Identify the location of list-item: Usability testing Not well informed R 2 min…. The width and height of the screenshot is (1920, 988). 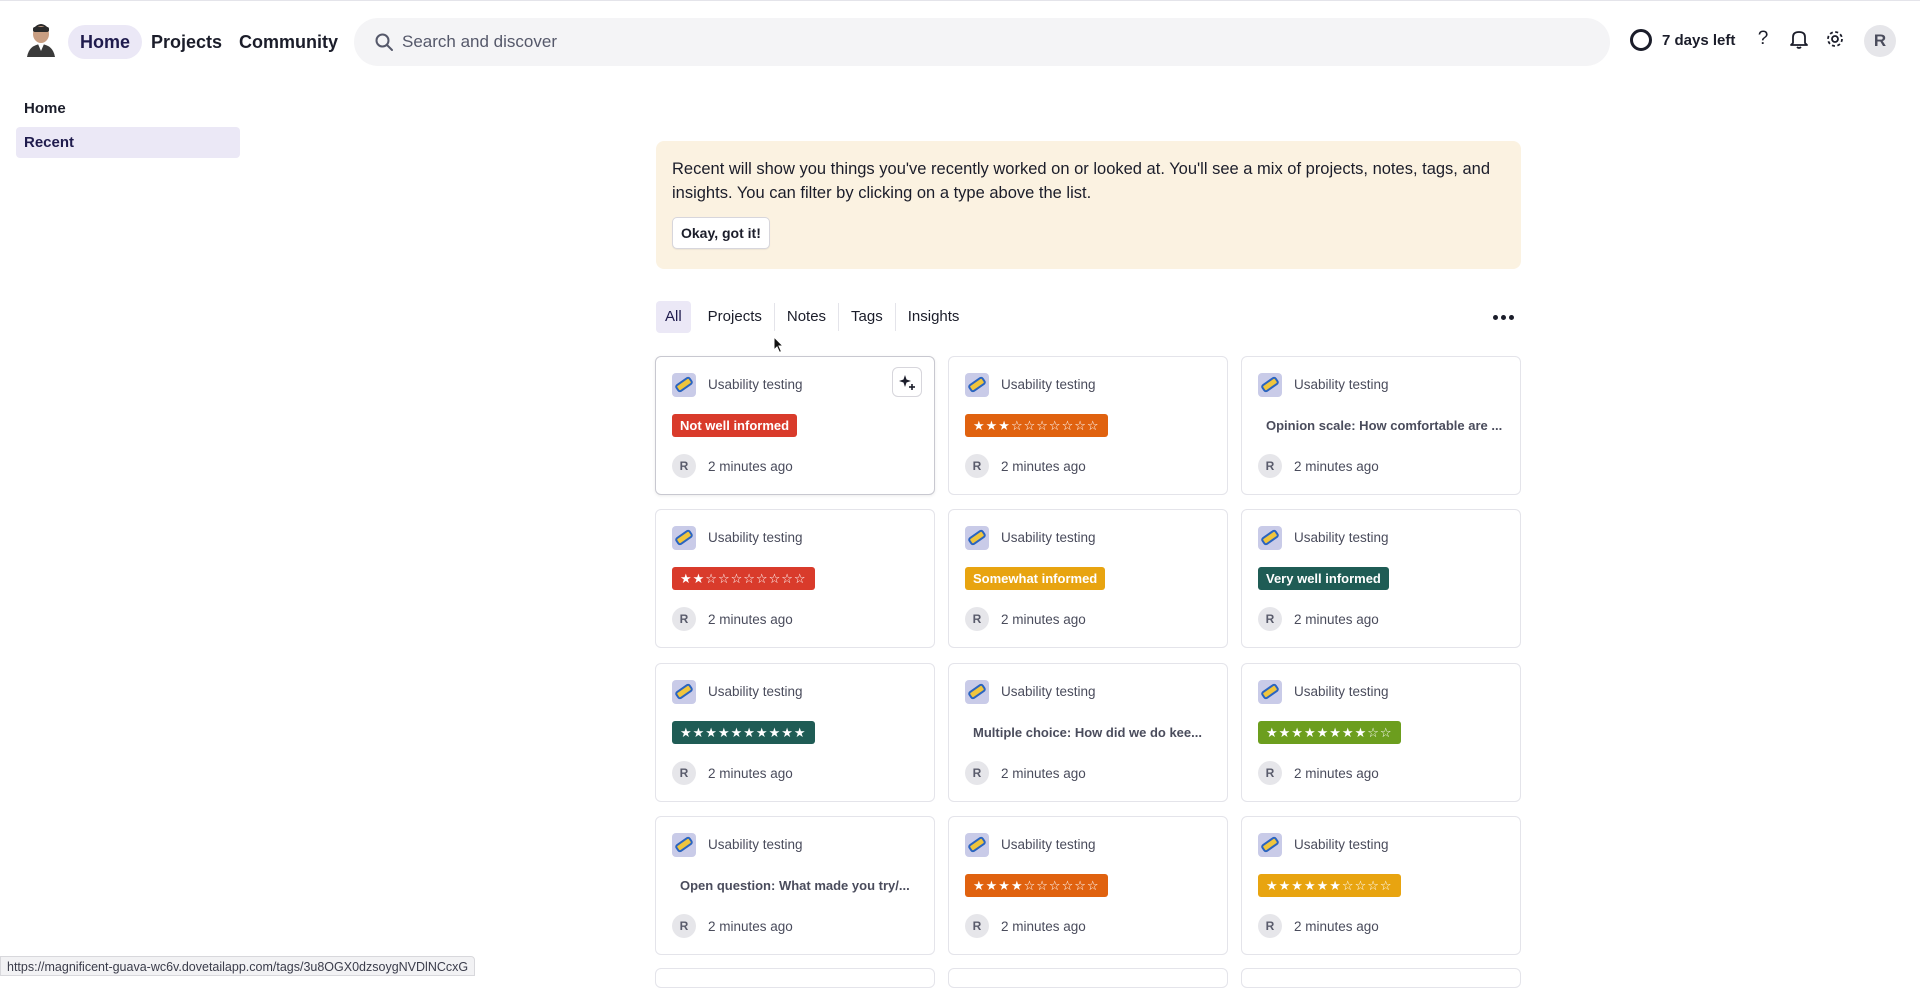
(795, 425).